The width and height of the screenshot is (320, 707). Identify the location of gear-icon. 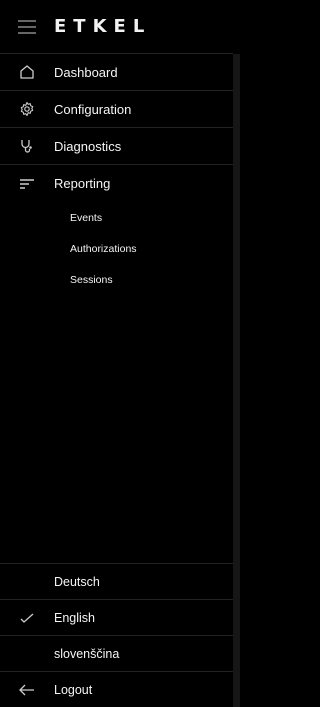
(27, 109).